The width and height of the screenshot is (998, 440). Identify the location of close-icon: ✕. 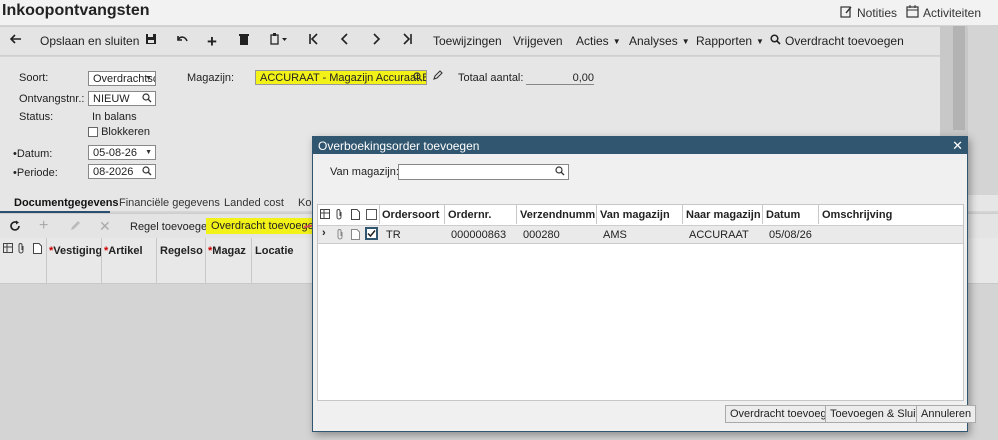
(957, 146).